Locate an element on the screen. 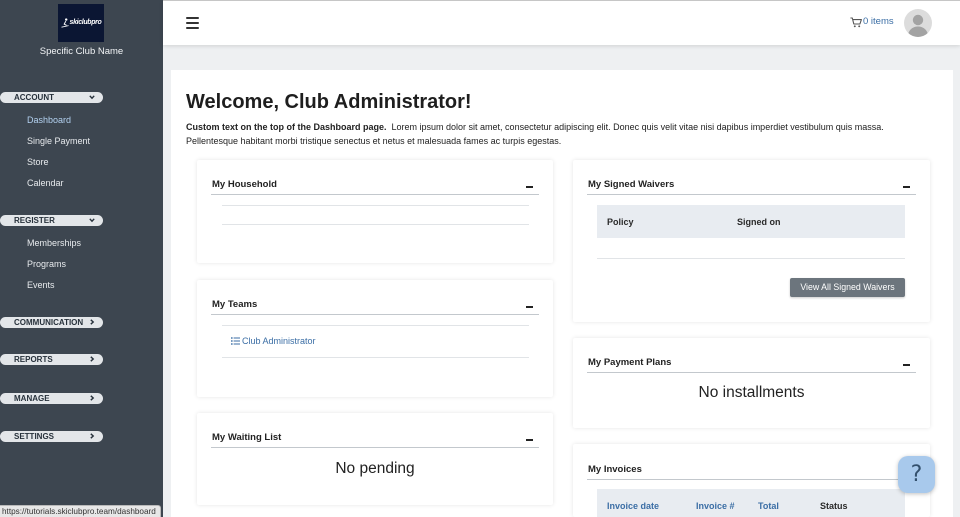 Image resolution: width=960 pixels, height=517 pixels. column-header-total: Total is located at coordinates (768, 506).